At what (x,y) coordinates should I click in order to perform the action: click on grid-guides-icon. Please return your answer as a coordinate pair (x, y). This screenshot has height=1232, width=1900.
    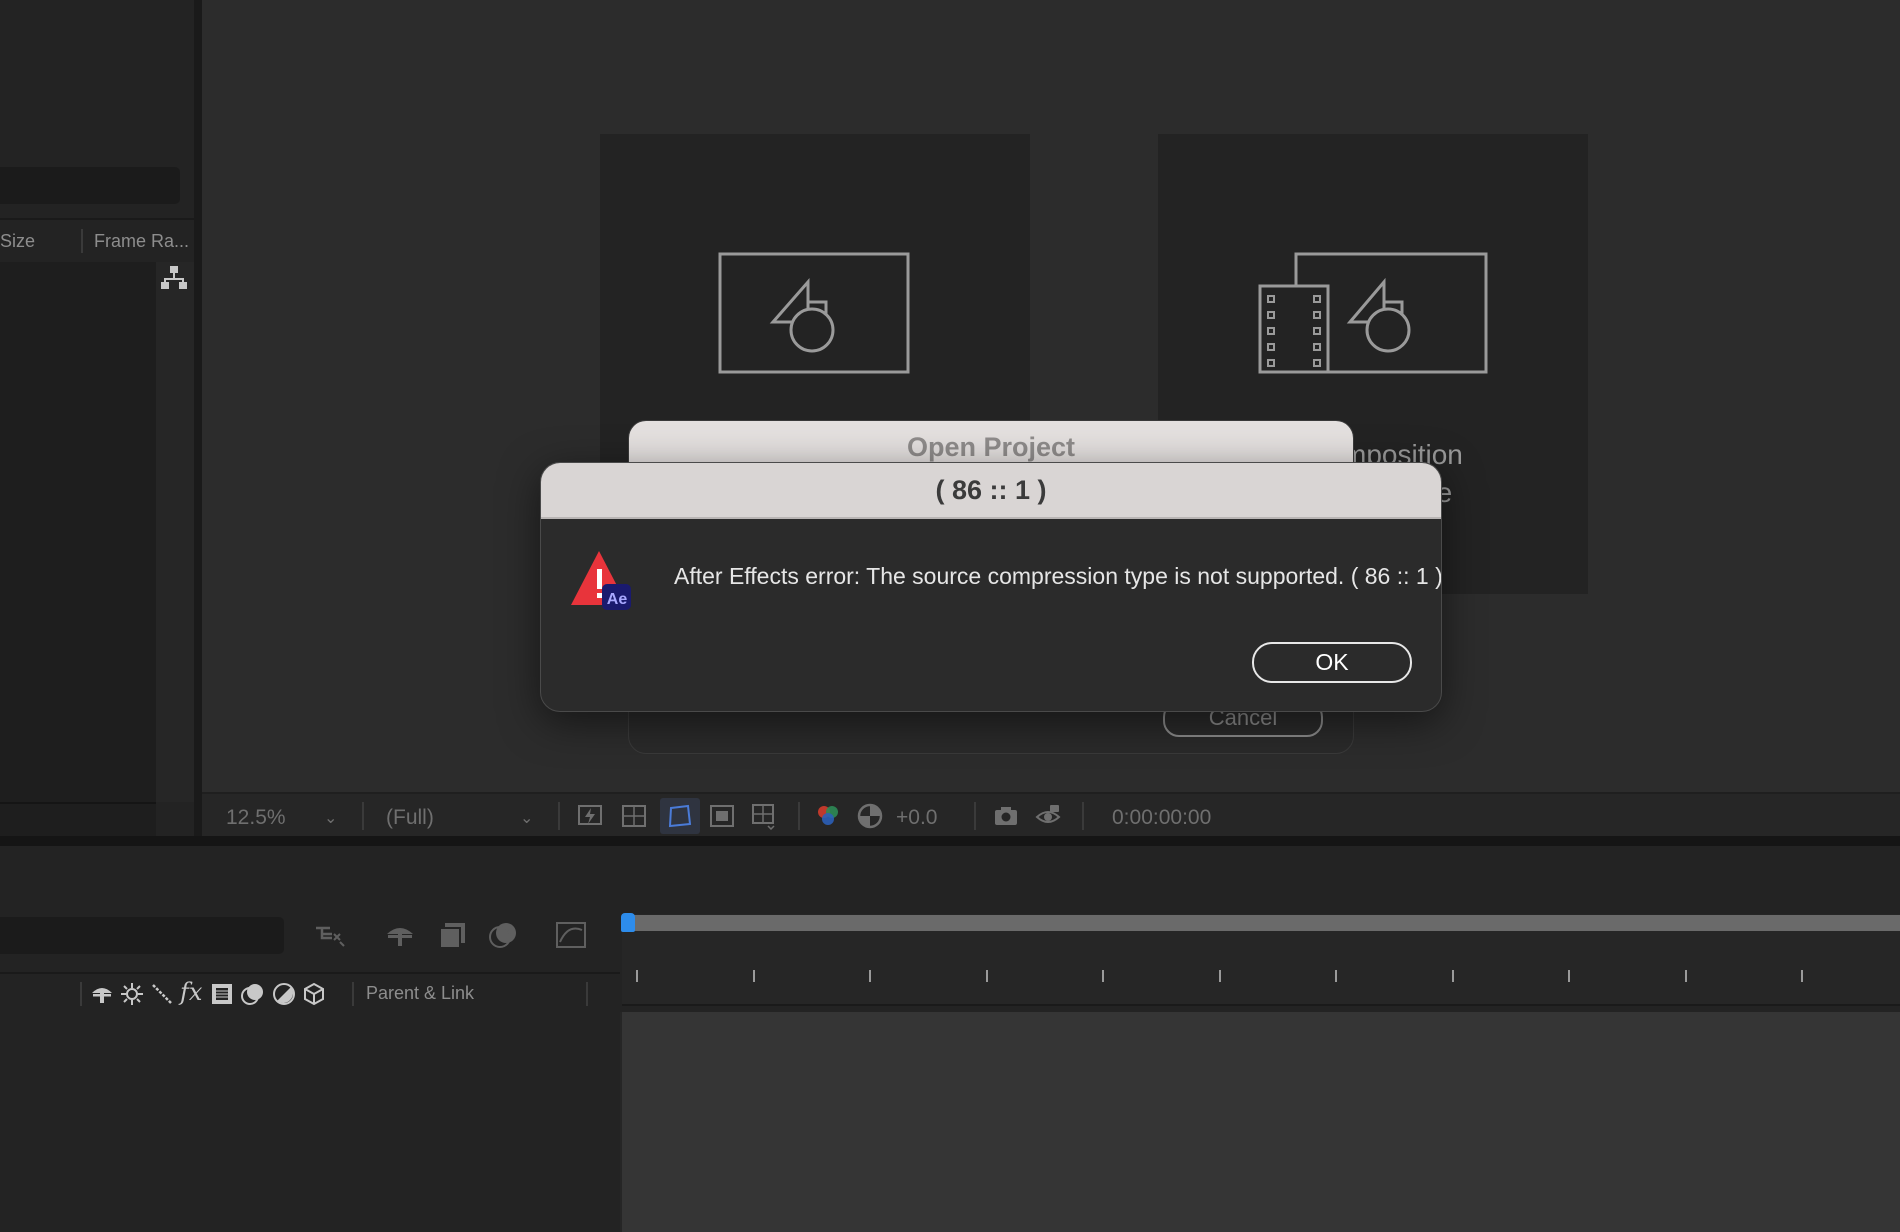
    Looking at the image, I should click on (764, 816).